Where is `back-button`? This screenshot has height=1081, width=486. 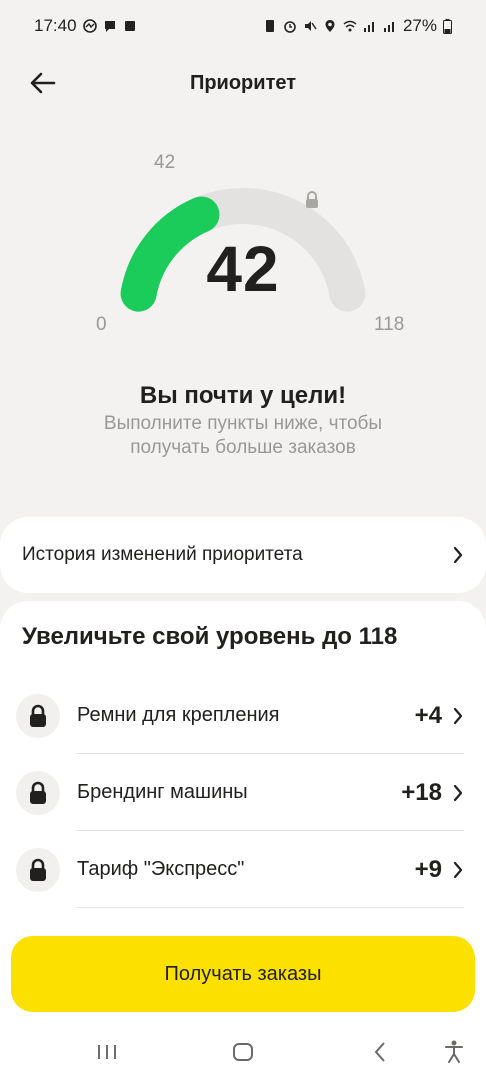 back-button is located at coordinates (43, 83).